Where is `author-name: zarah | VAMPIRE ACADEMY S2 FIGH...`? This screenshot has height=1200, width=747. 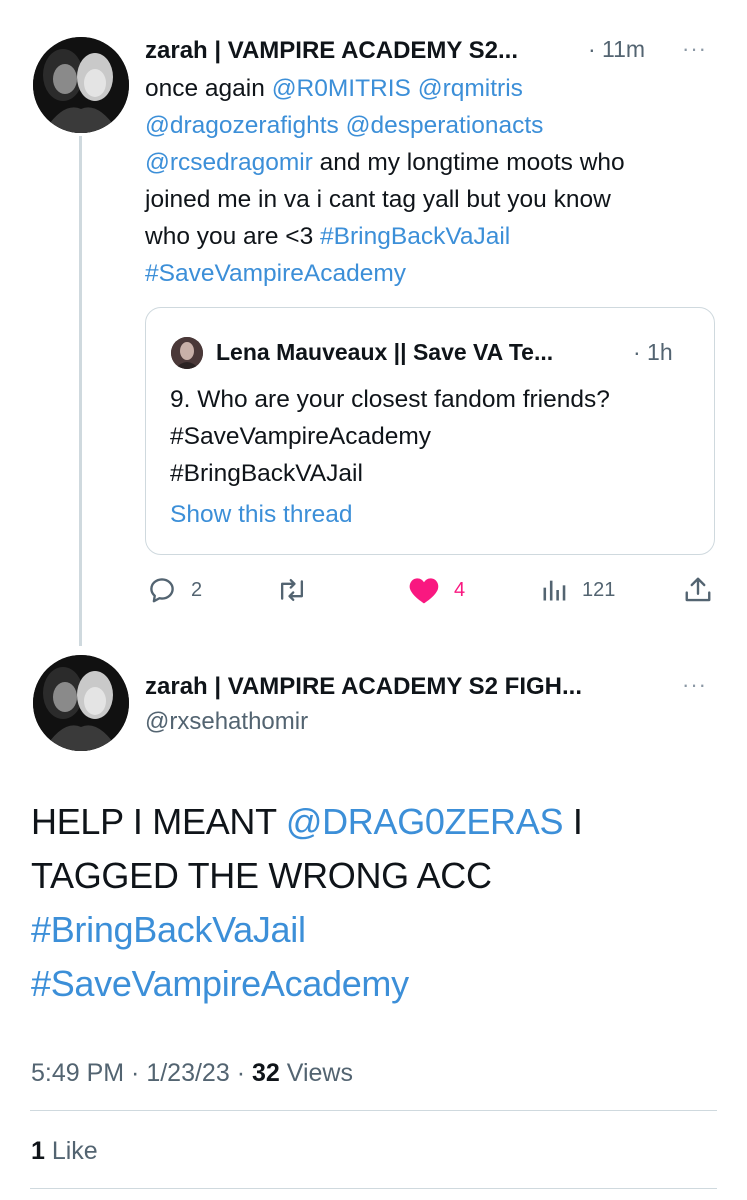 author-name: zarah | VAMPIRE ACADEMY S2 FIGH... is located at coordinates (363, 687).